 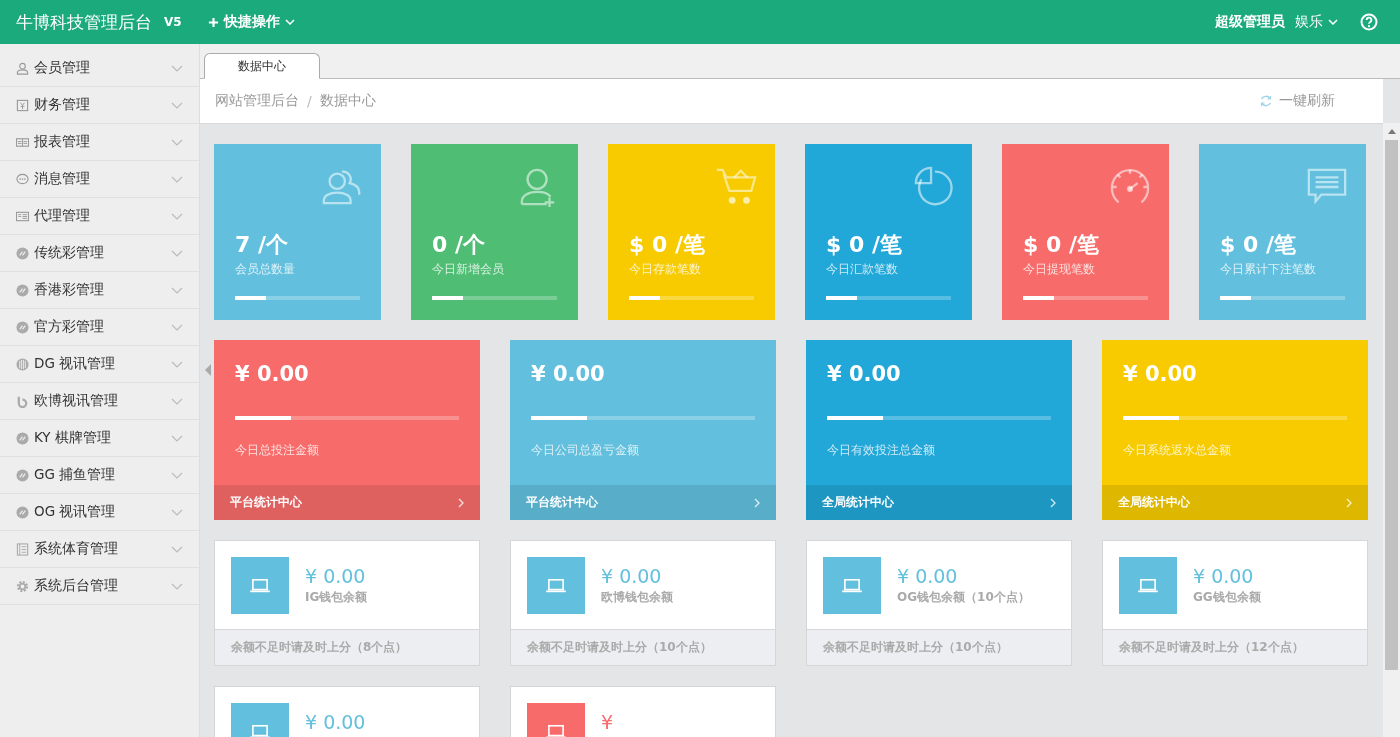 I want to click on report-icon, so click(x=22, y=142).